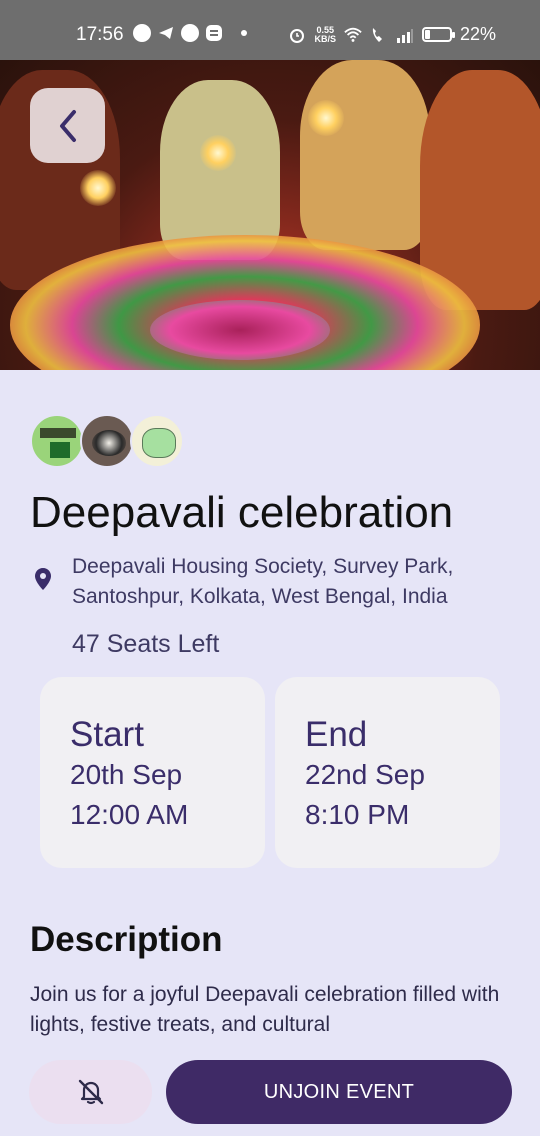  I want to click on end-card: End 22nd Sep 8:10 PM, so click(387, 772).